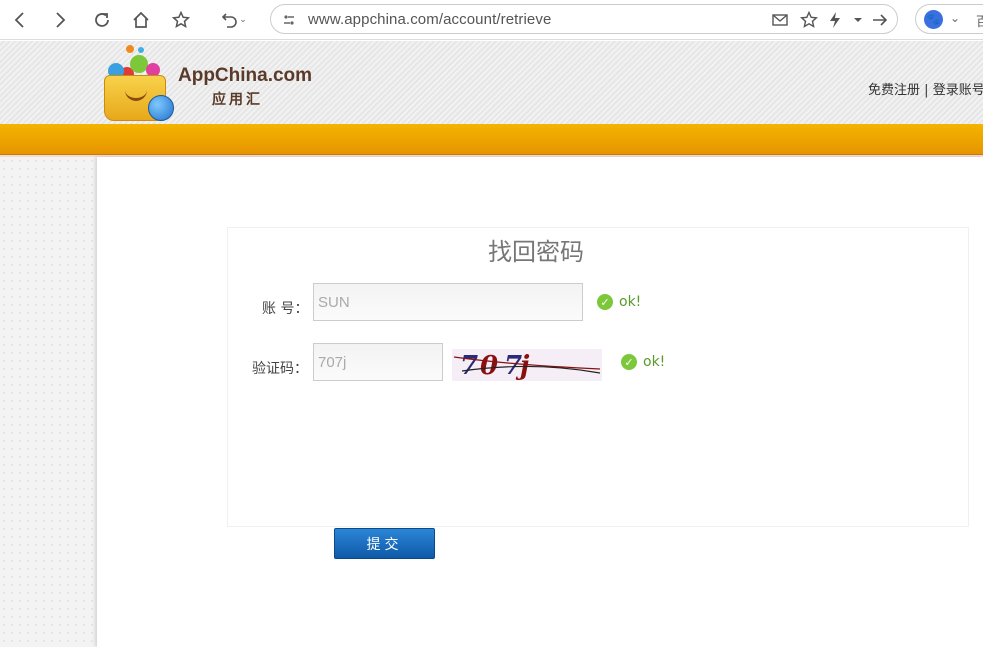  I want to click on header-links: 免费注册 | 登录账号, so click(925, 88).